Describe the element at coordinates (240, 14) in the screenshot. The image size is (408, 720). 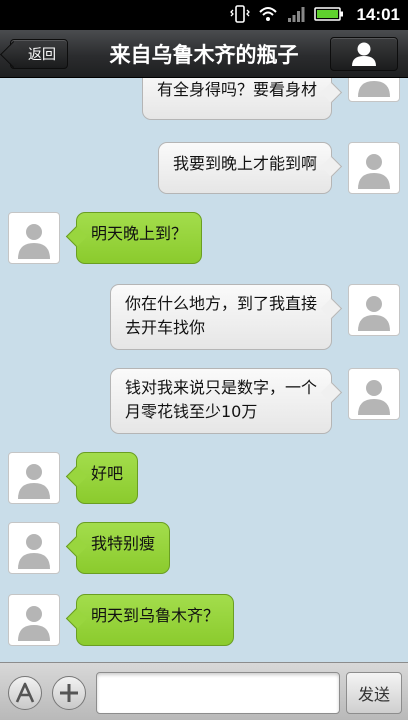
I see `vibrate-icon` at that location.